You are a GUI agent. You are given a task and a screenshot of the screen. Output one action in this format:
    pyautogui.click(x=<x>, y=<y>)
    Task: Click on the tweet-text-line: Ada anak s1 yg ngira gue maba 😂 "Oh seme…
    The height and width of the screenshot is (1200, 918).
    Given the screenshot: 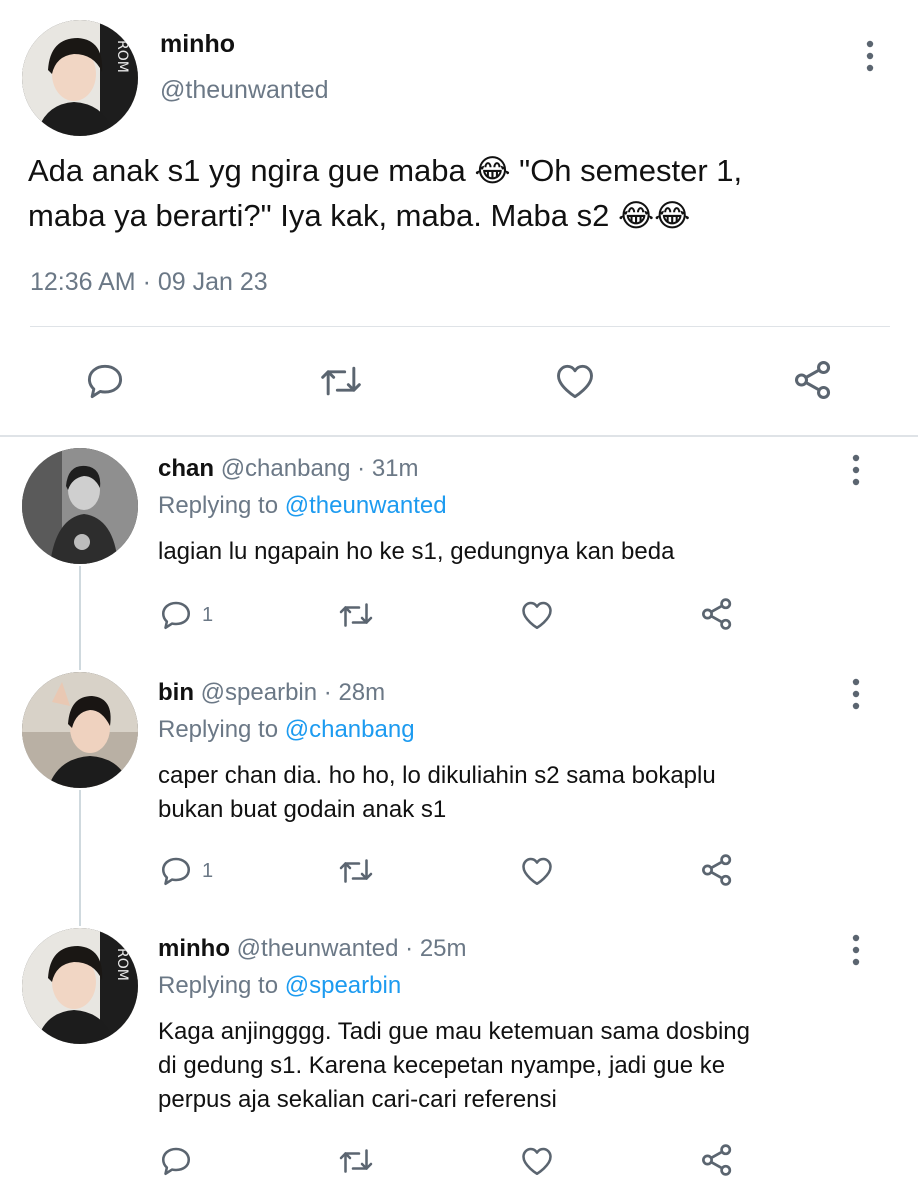 What is the action you would take?
    pyautogui.click(x=385, y=170)
    